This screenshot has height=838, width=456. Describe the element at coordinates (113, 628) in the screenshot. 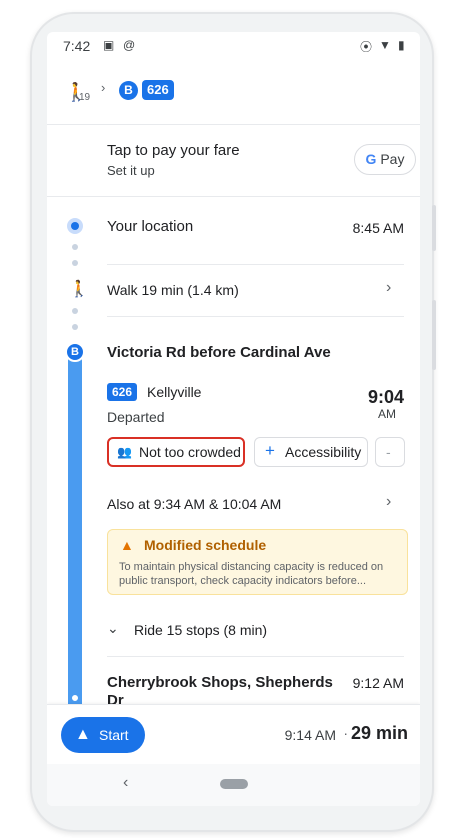

I see `chevron-down-icon: ⌄` at that location.